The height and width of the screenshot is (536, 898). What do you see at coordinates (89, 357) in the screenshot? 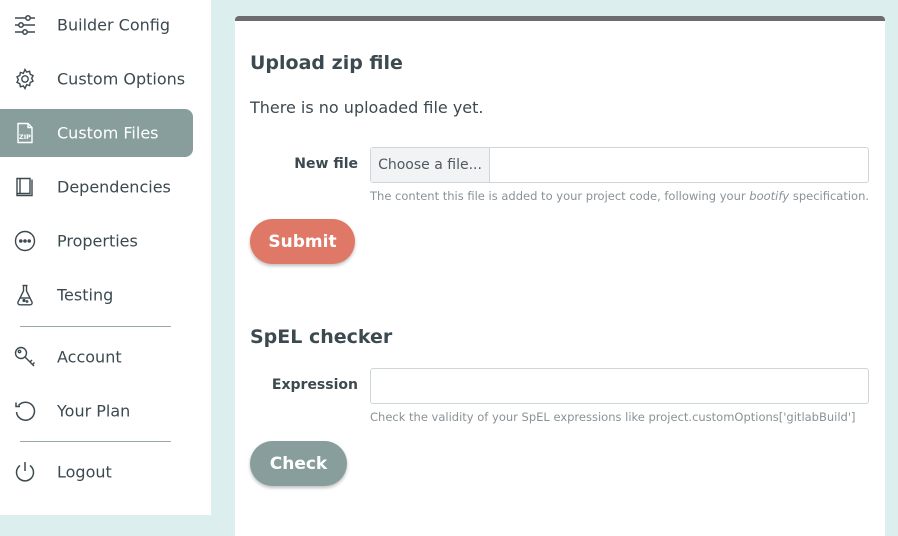
I see `sidebar-item-label: Account` at bounding box center [89, 357].